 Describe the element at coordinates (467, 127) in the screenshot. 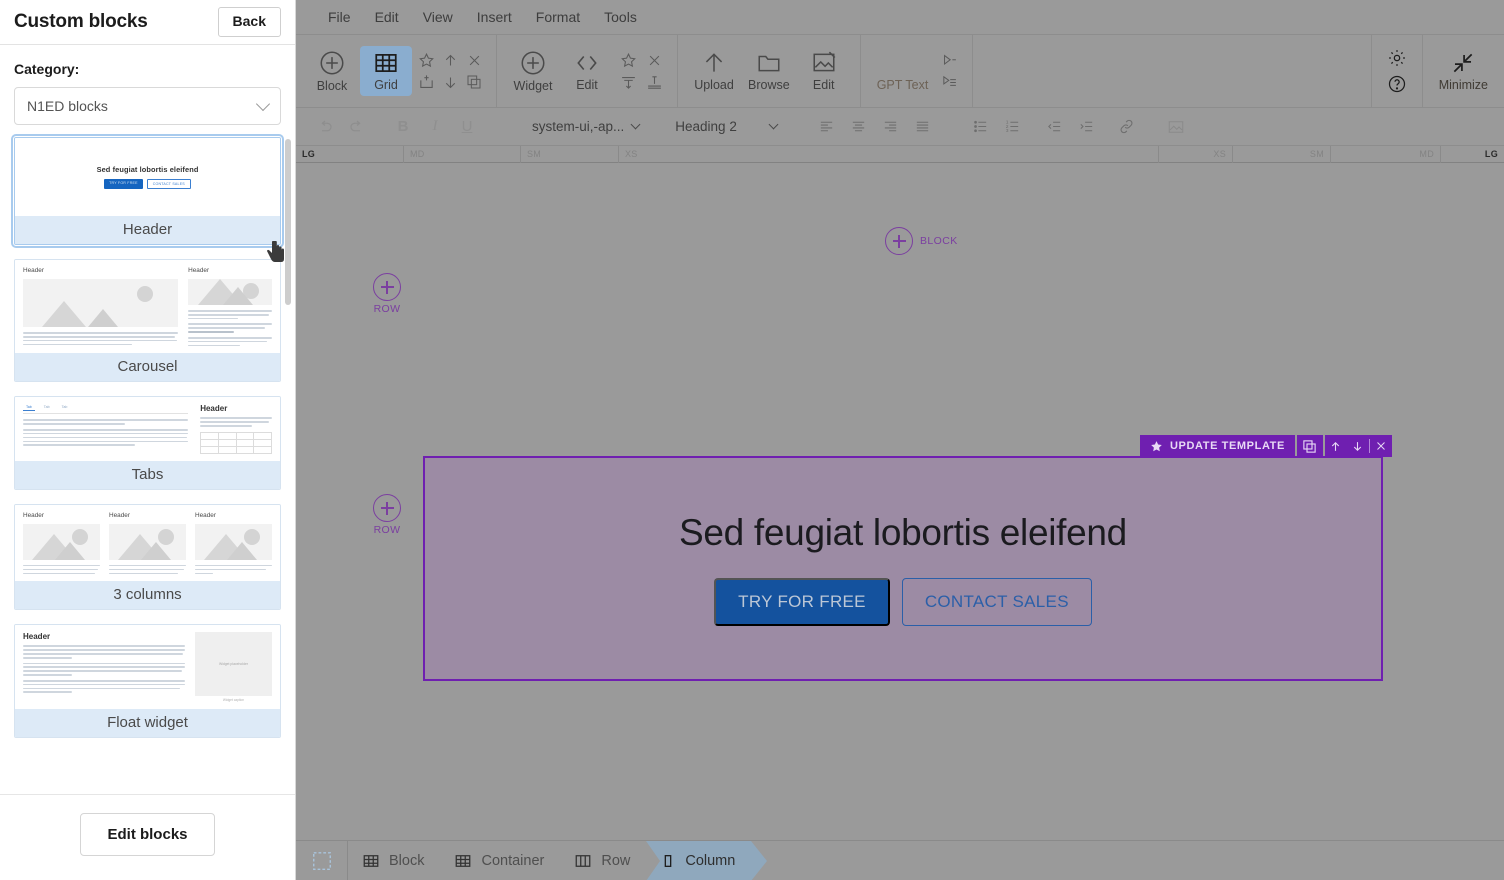

I see `underline-button: U` at that location.